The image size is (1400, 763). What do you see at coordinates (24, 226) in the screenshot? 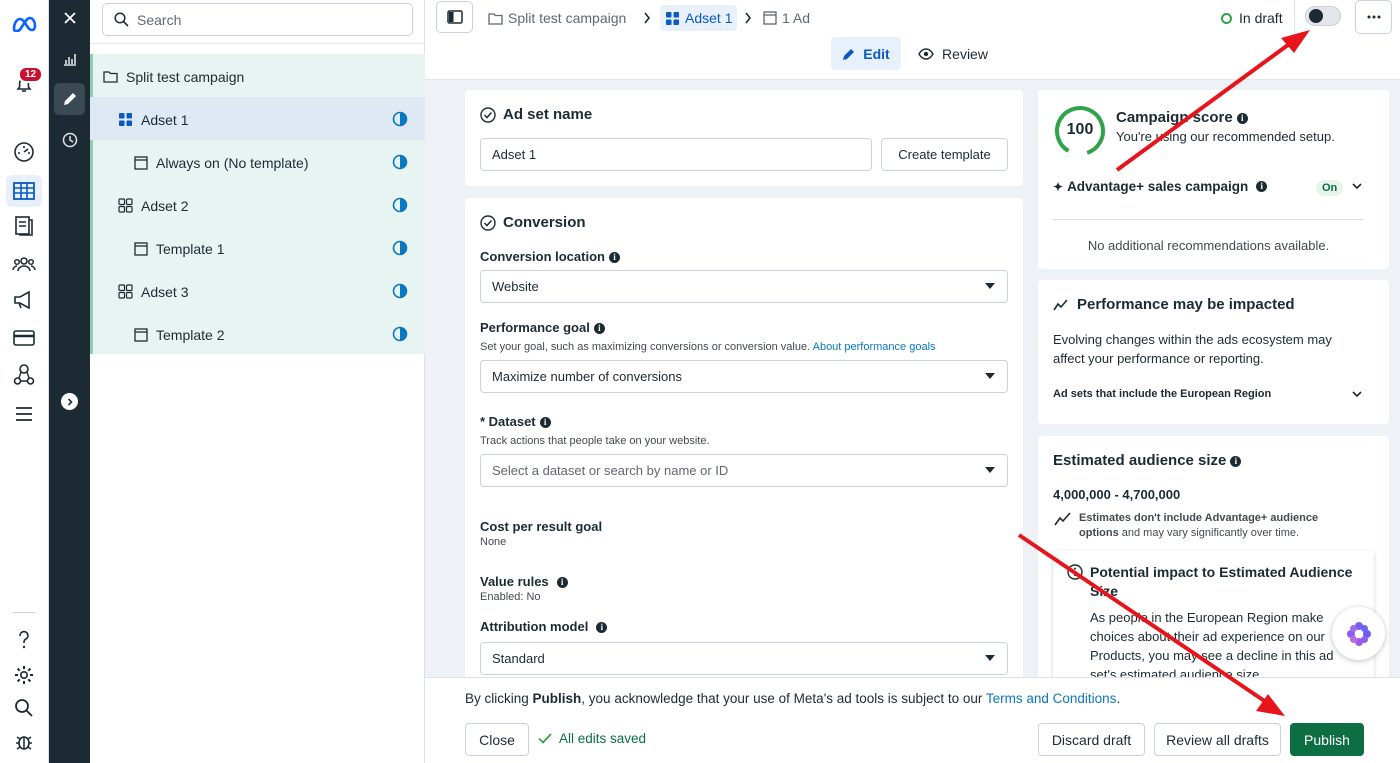
I see `pages-icon` at bounding box center [24, 226].